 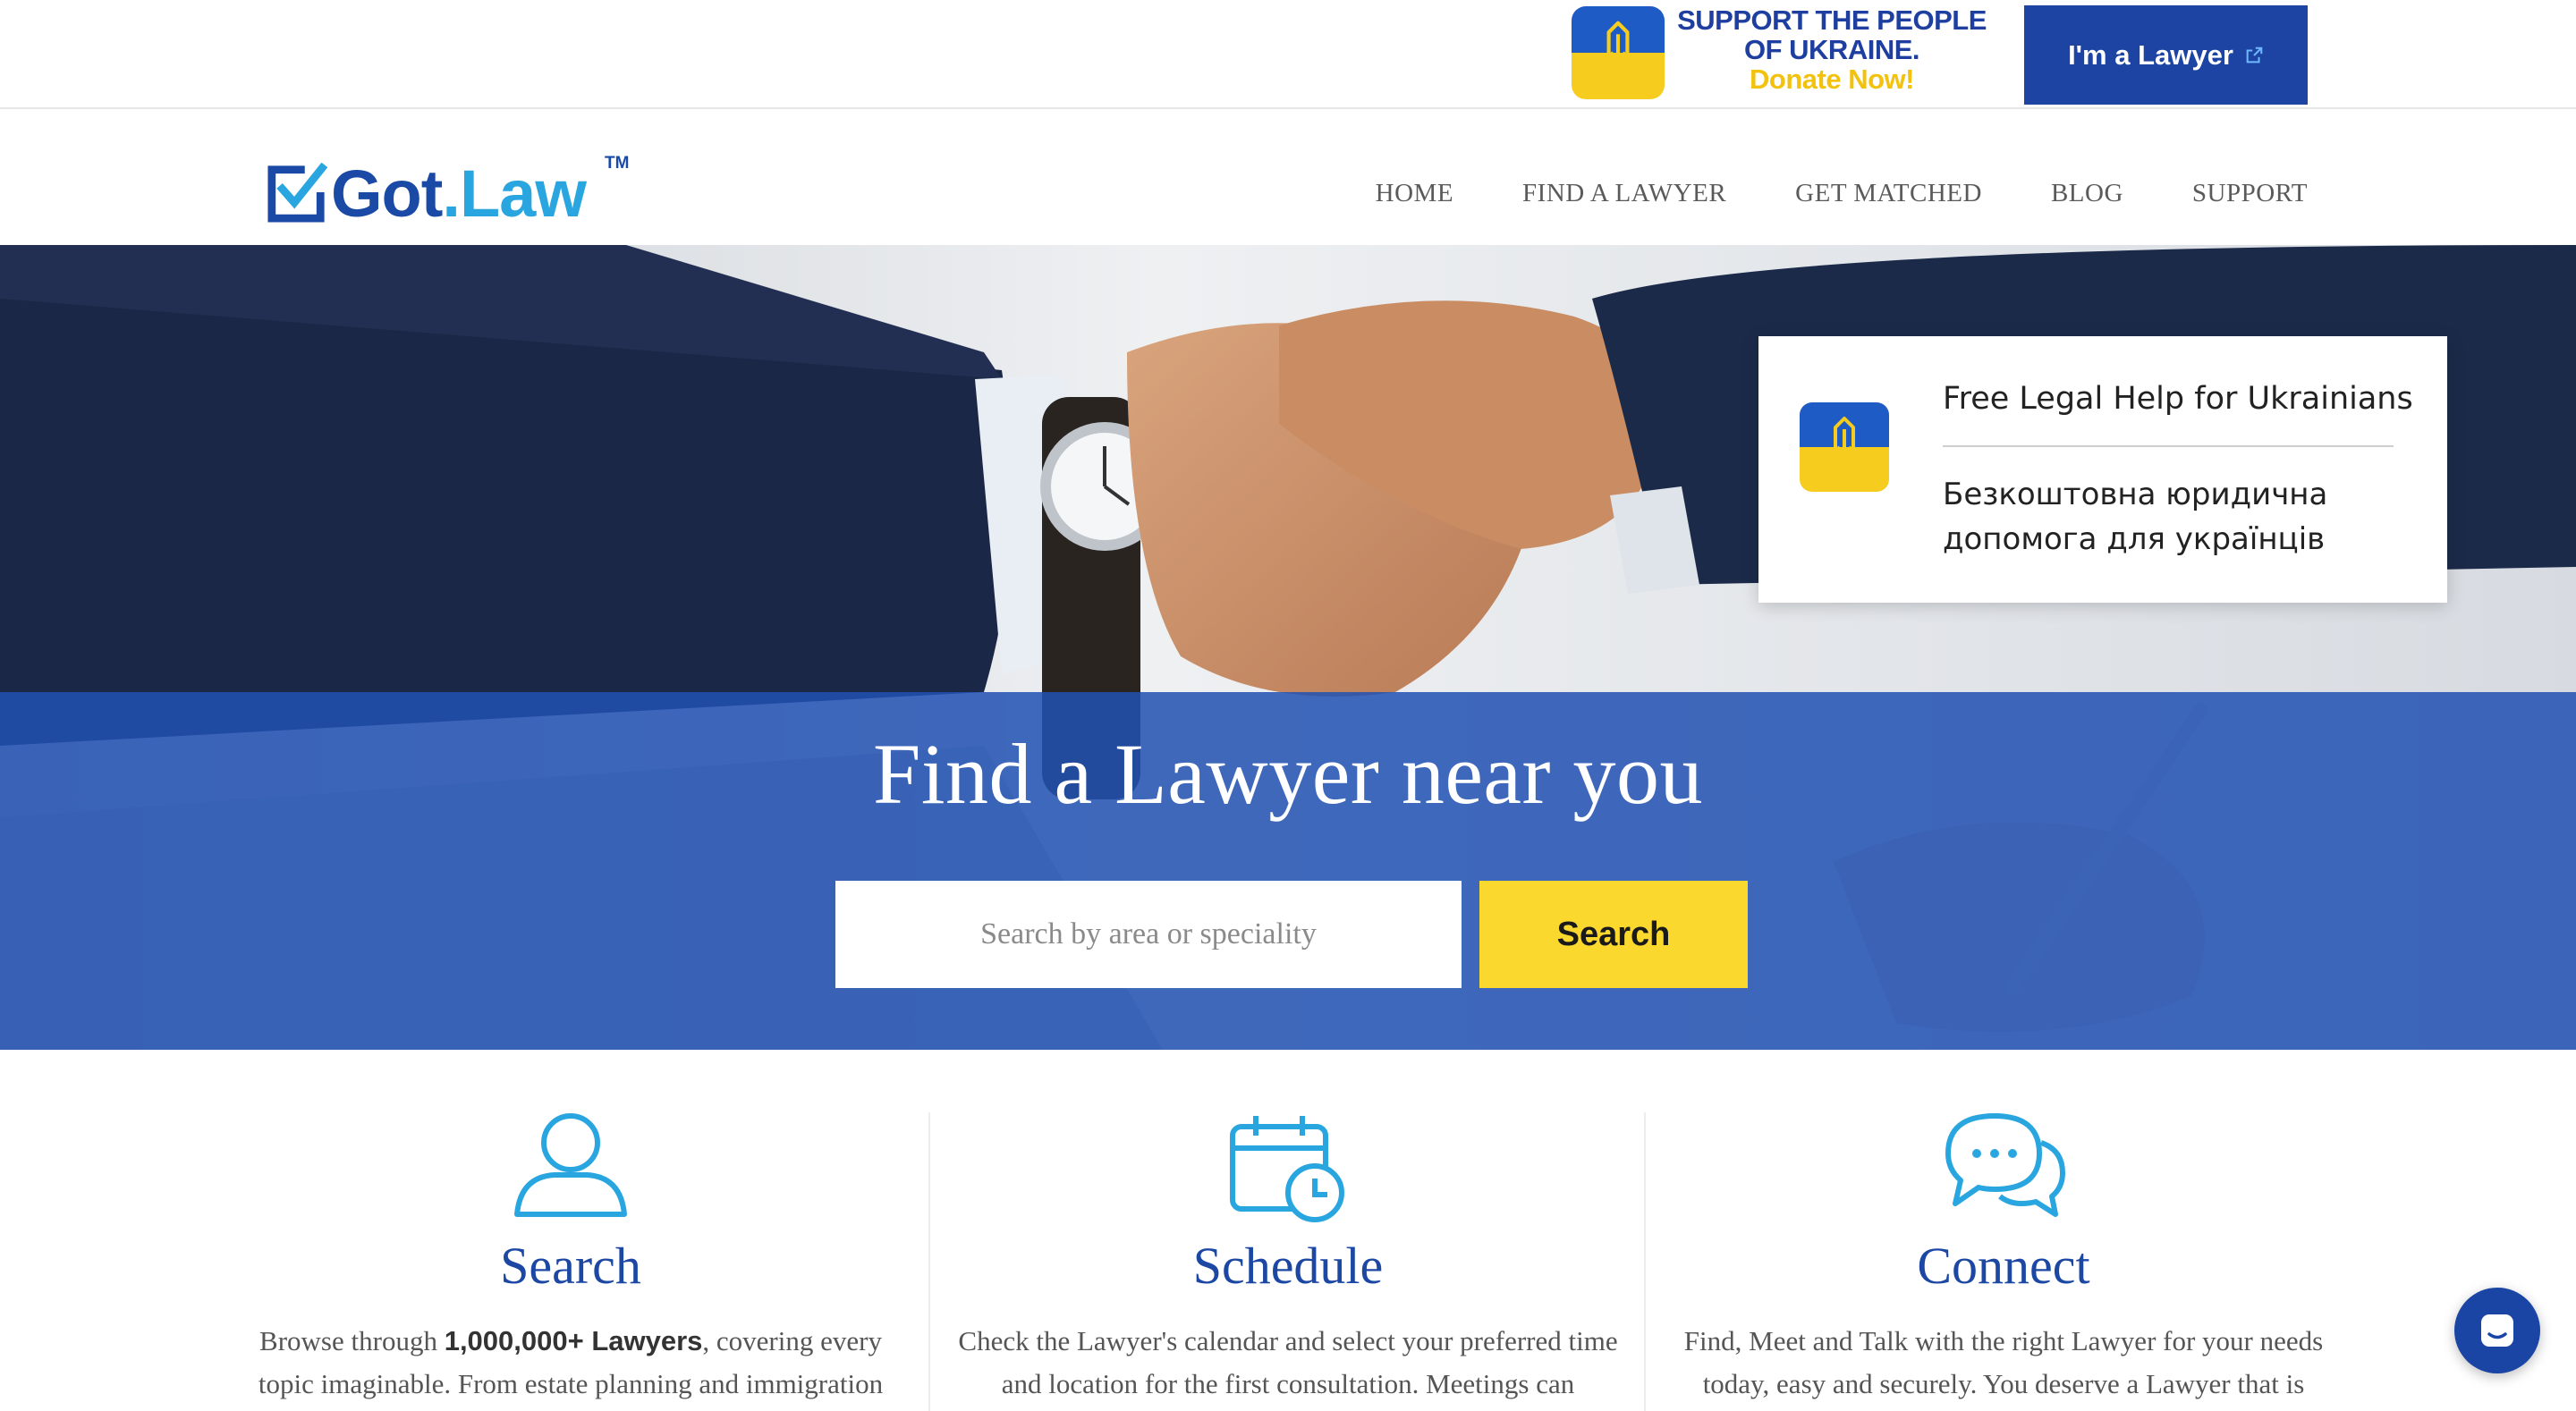 I want to click on nav-get-matched: GET MATCHED, so click(x=1888, y=194).